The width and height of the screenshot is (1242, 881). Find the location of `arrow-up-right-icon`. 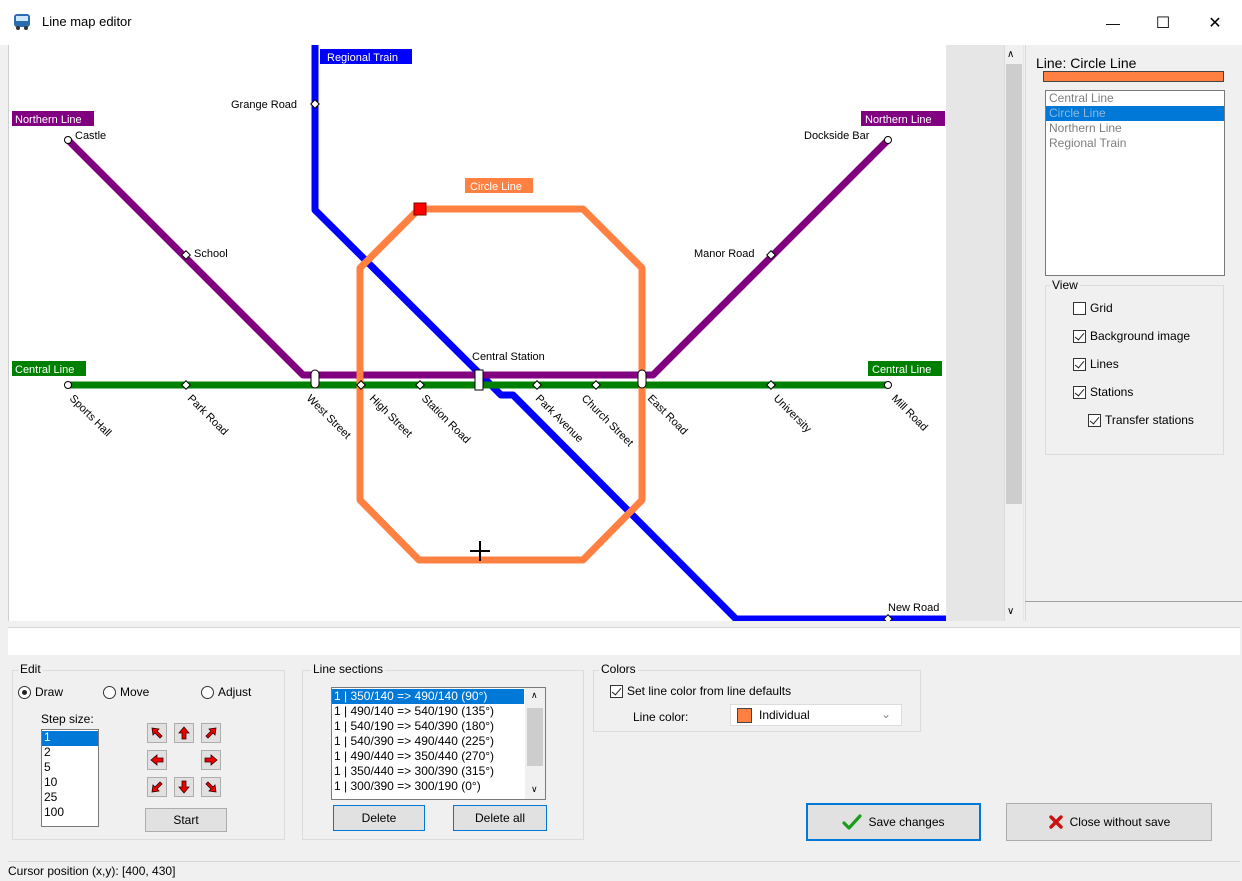

arrow-up-right-icon is located at coordinates (211, 733).